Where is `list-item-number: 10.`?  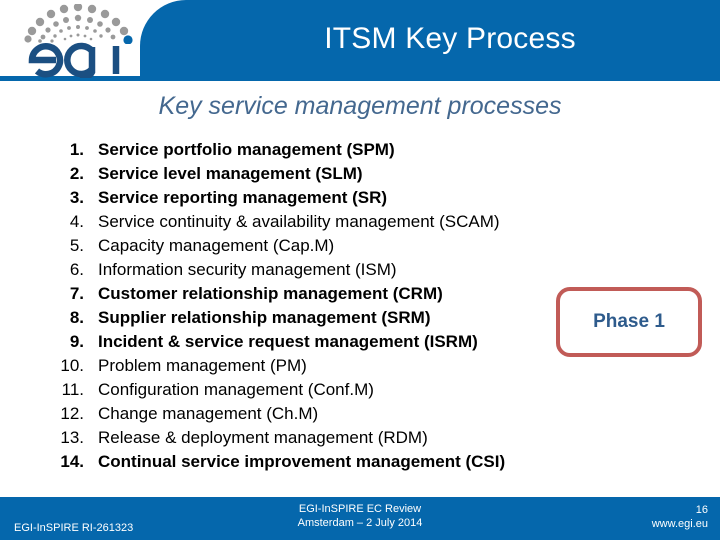
list-item-number: 10. is located at coordinates (72, 365).